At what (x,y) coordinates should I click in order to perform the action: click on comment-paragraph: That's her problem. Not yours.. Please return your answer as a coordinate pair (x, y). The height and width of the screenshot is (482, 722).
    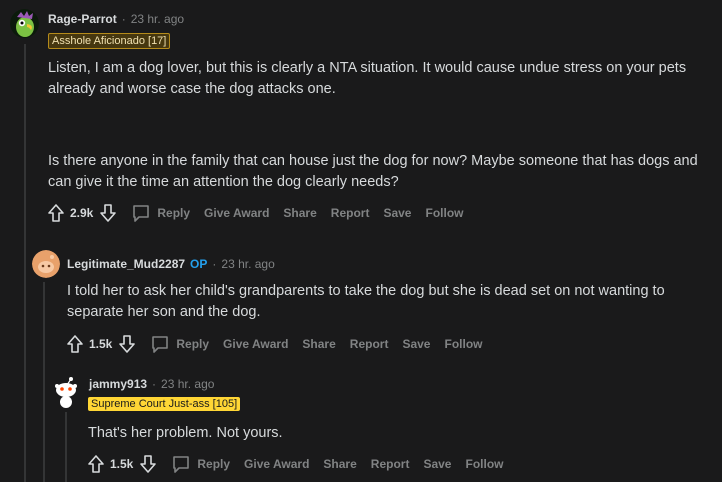
    Looking at the image, I should click on (185, 433).